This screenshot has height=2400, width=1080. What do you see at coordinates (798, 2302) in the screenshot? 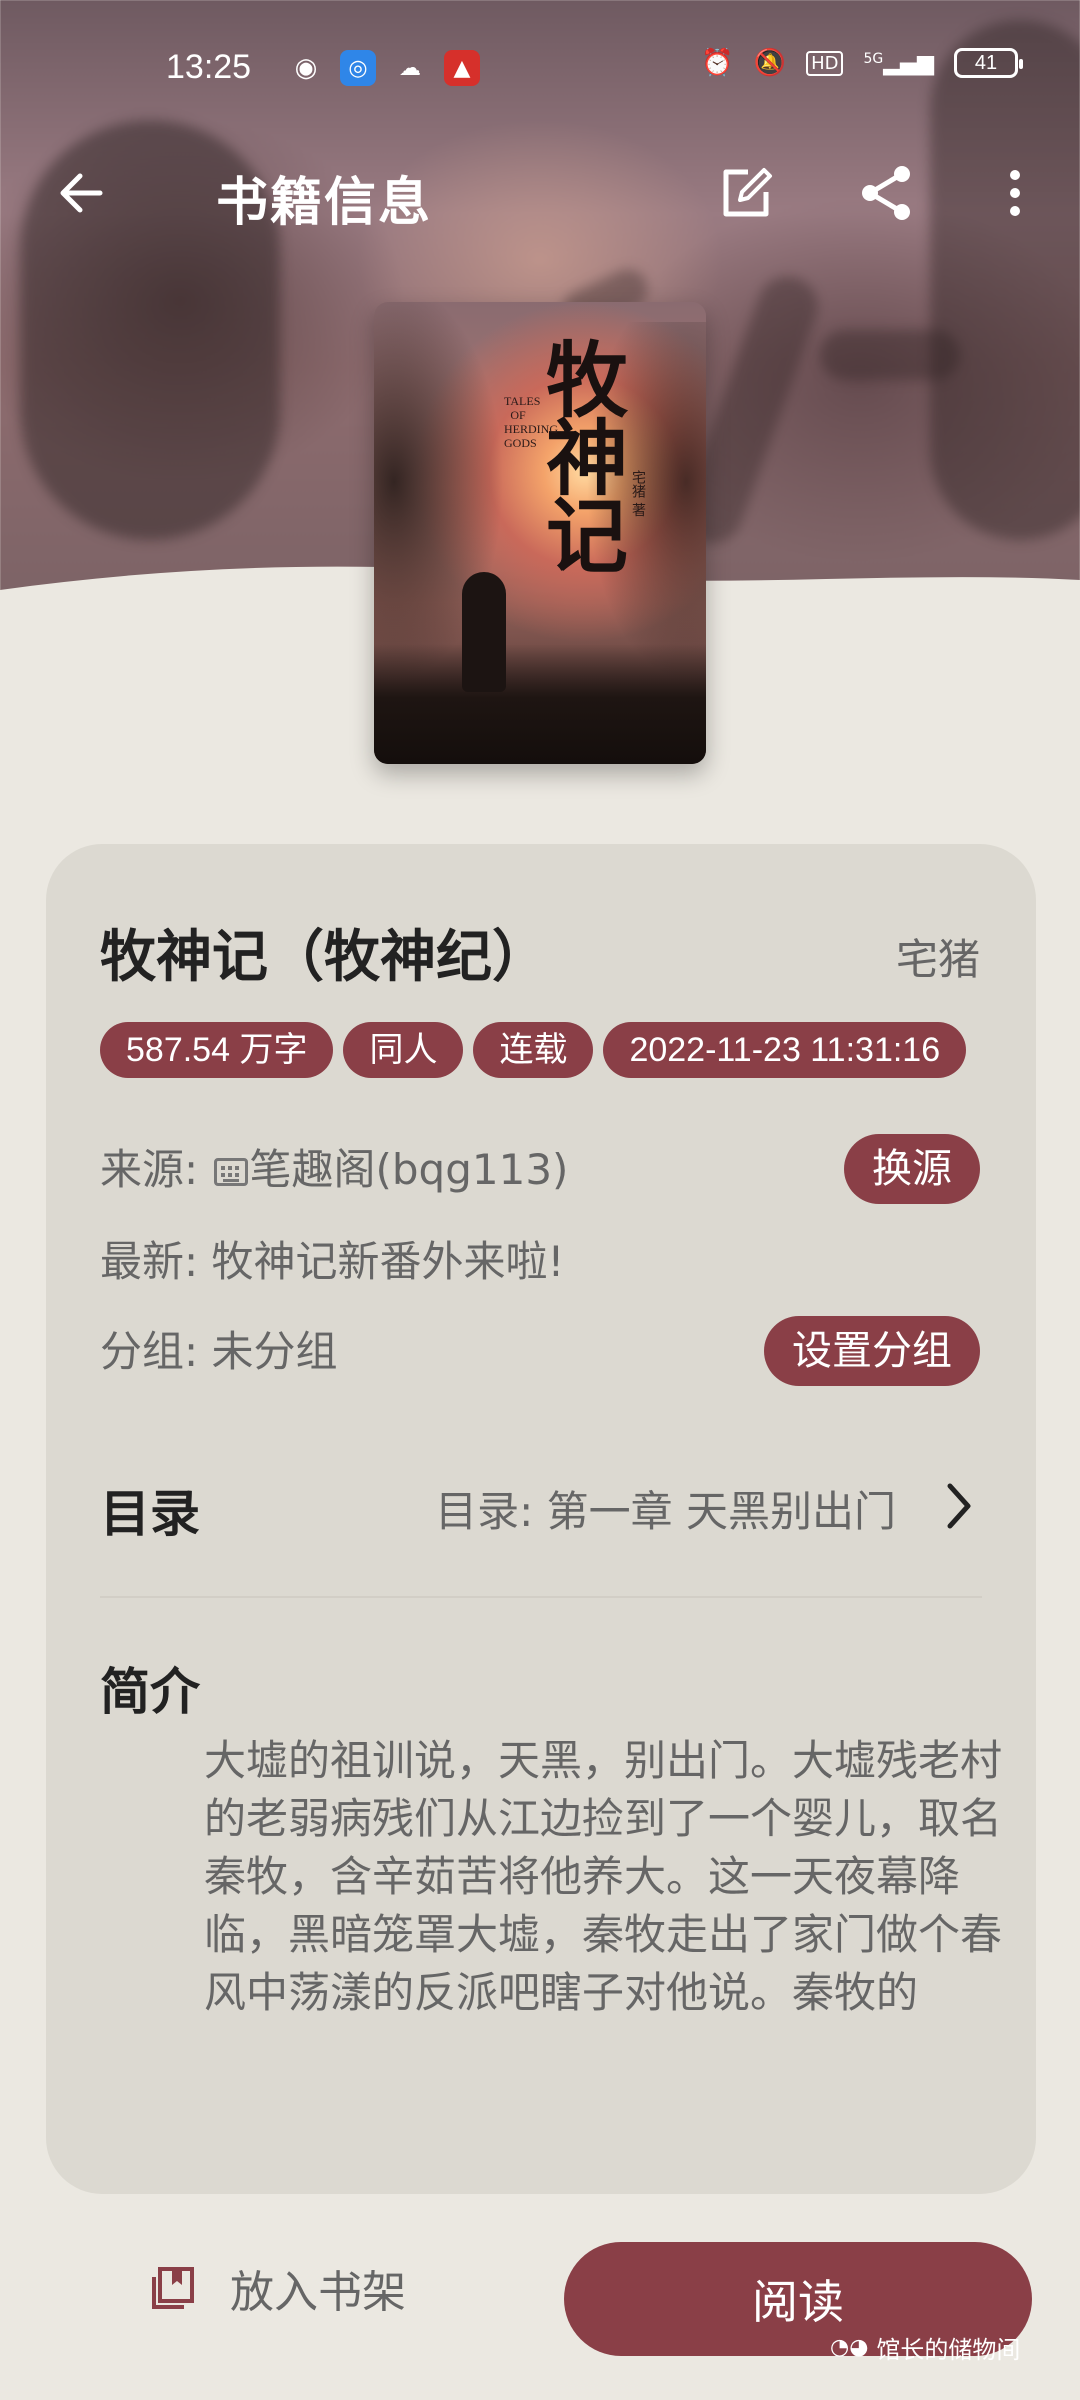
I see `read-label: 阅读` at bounding box center [798, 2302].